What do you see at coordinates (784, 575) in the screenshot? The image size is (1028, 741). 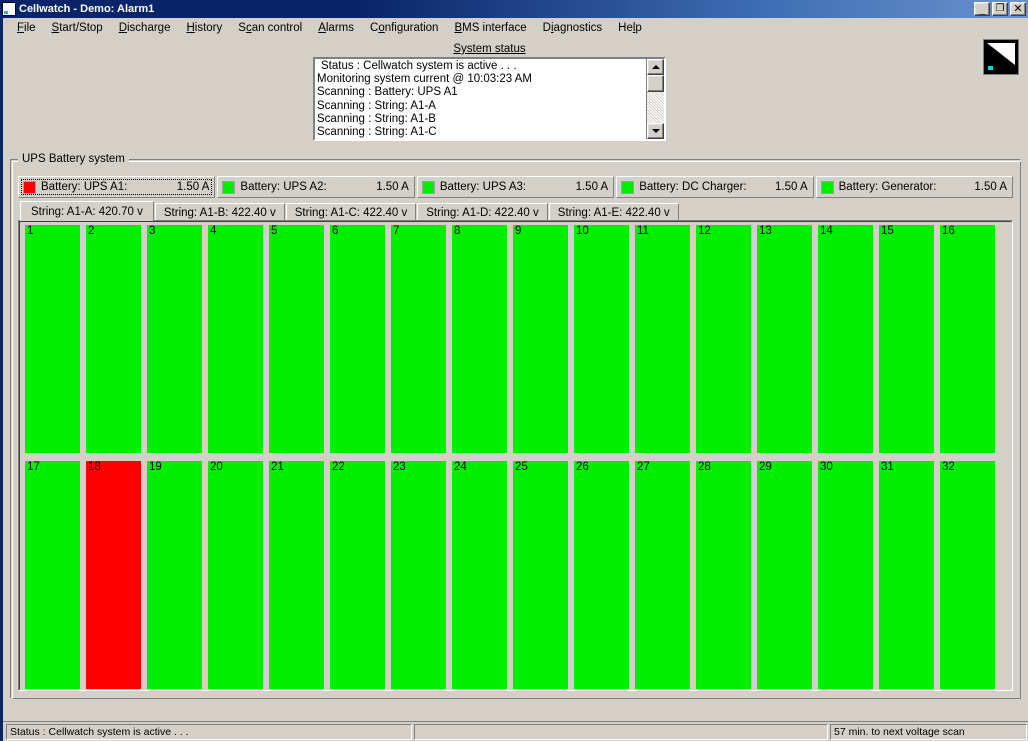 I see `battery-cell-29: 29` at bounding box center [784, 575].